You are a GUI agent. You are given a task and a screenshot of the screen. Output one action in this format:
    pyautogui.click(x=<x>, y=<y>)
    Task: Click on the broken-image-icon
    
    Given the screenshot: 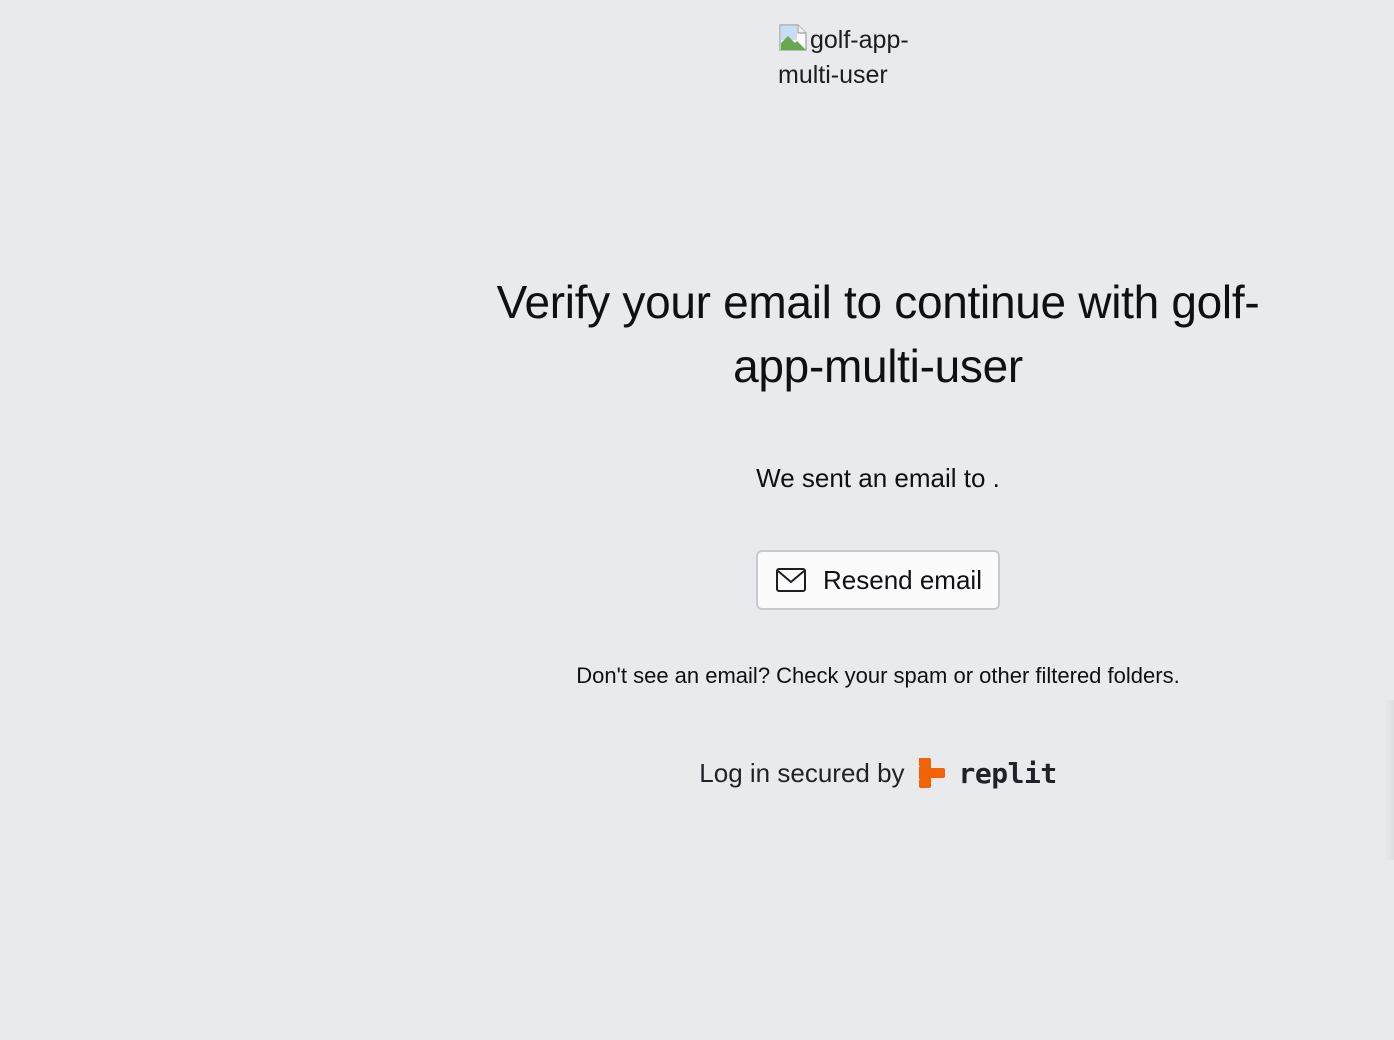 What is the action you would take?
    pyautogui.click(x=793, y=37)
    